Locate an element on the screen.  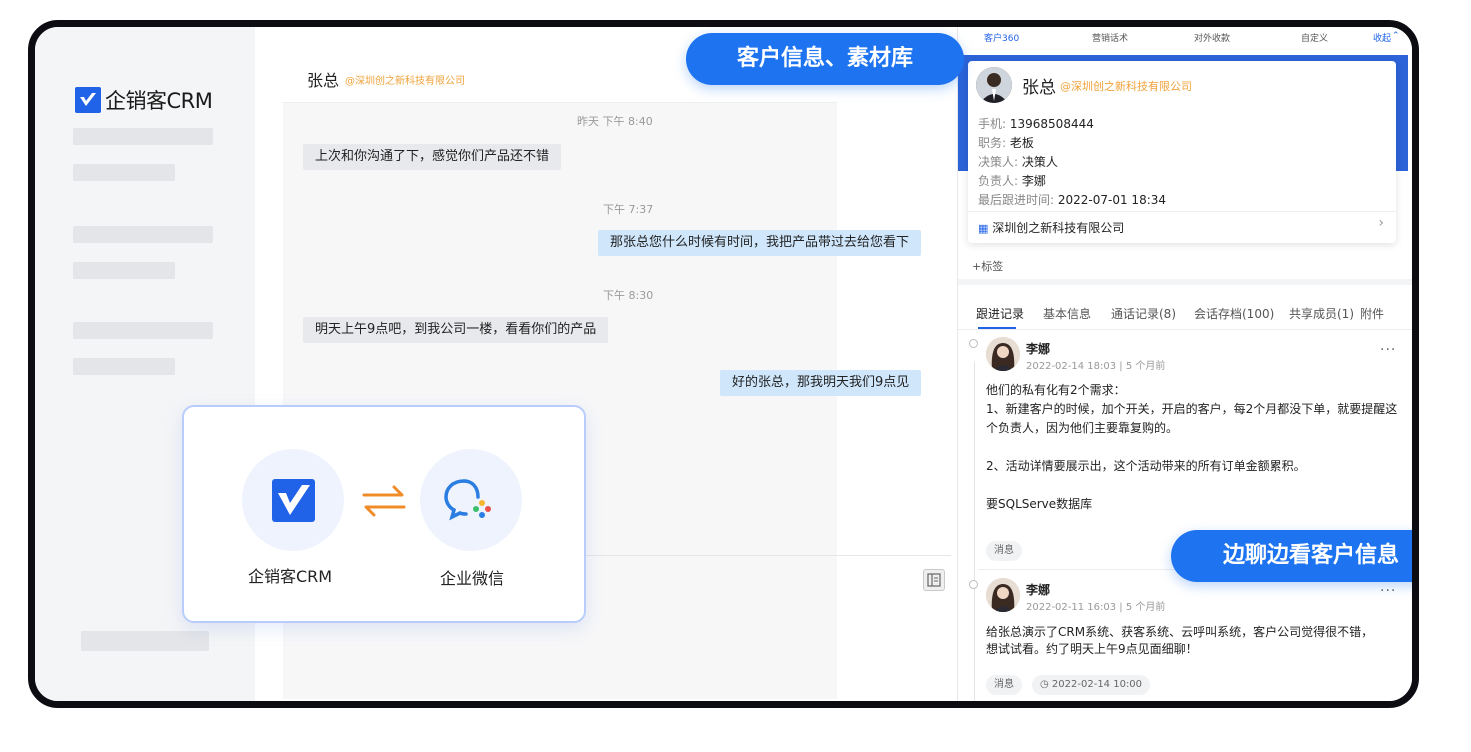
record-line: 他们的私有化有2个需求： is located at coordinates (1056, 390).